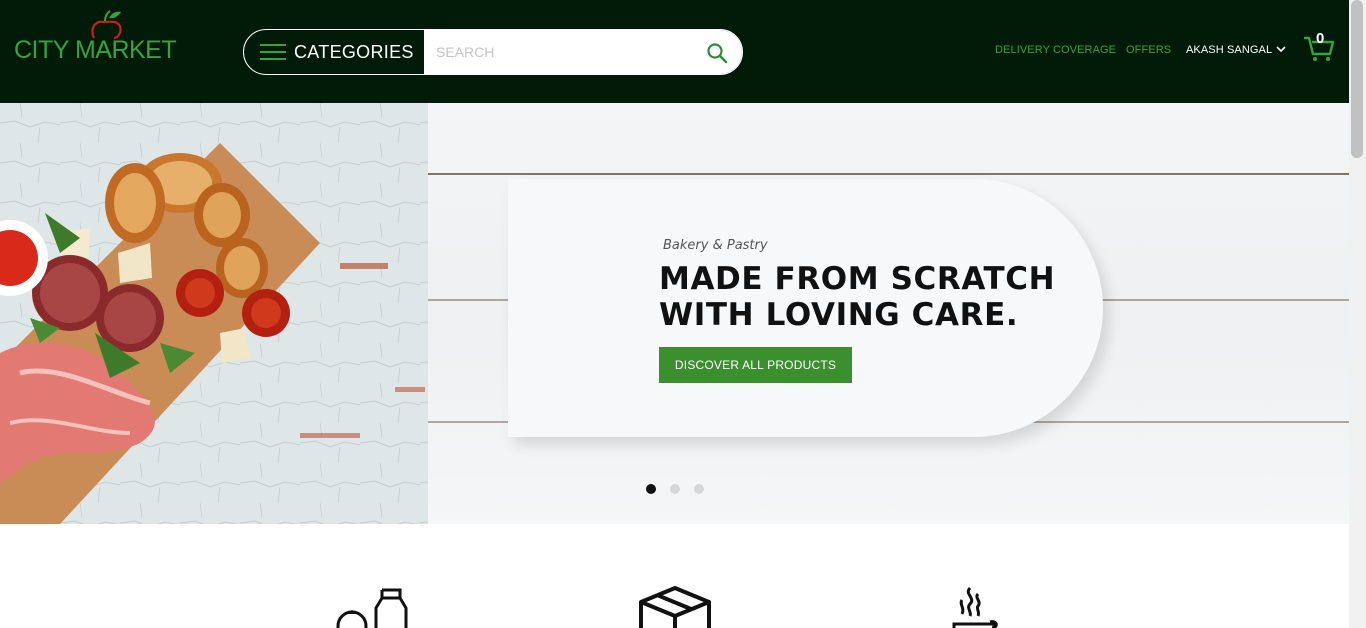 The image size is (1366, 628). What do you see at coordinates (1055, 50) in the screenshot?
I see `nav-delivery-coverage: DELIVERY COVERAGE` at bounding box center [1055, 50].